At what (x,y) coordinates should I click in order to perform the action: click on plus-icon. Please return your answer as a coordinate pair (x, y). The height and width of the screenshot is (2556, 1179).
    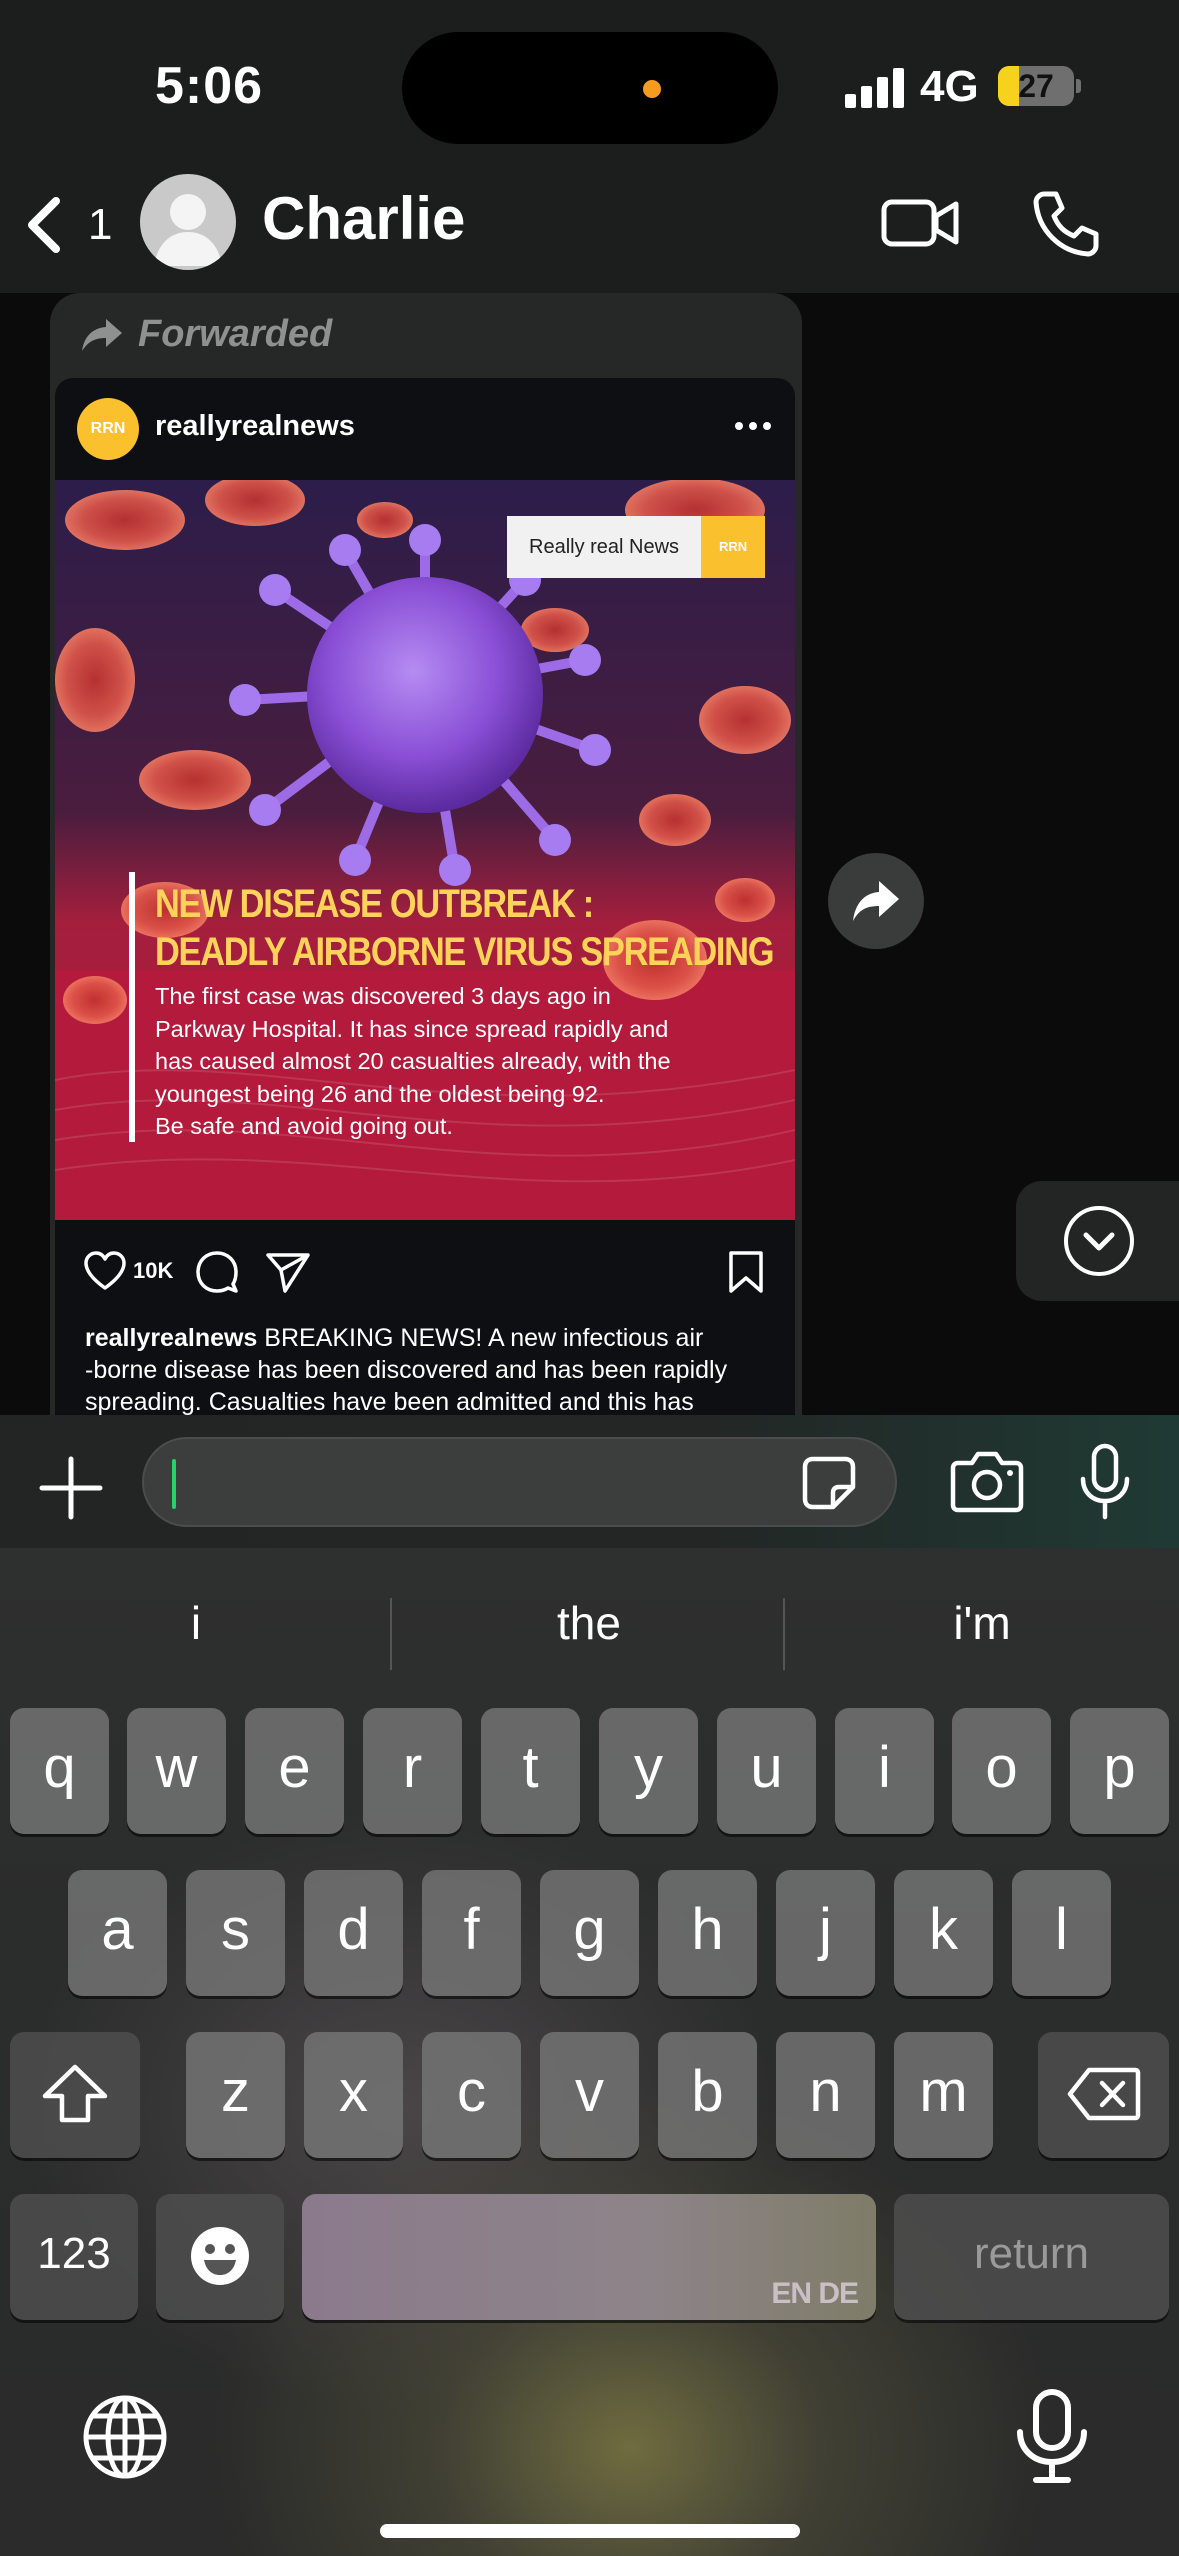
    Looking at the image, I should click on (71, 1488).